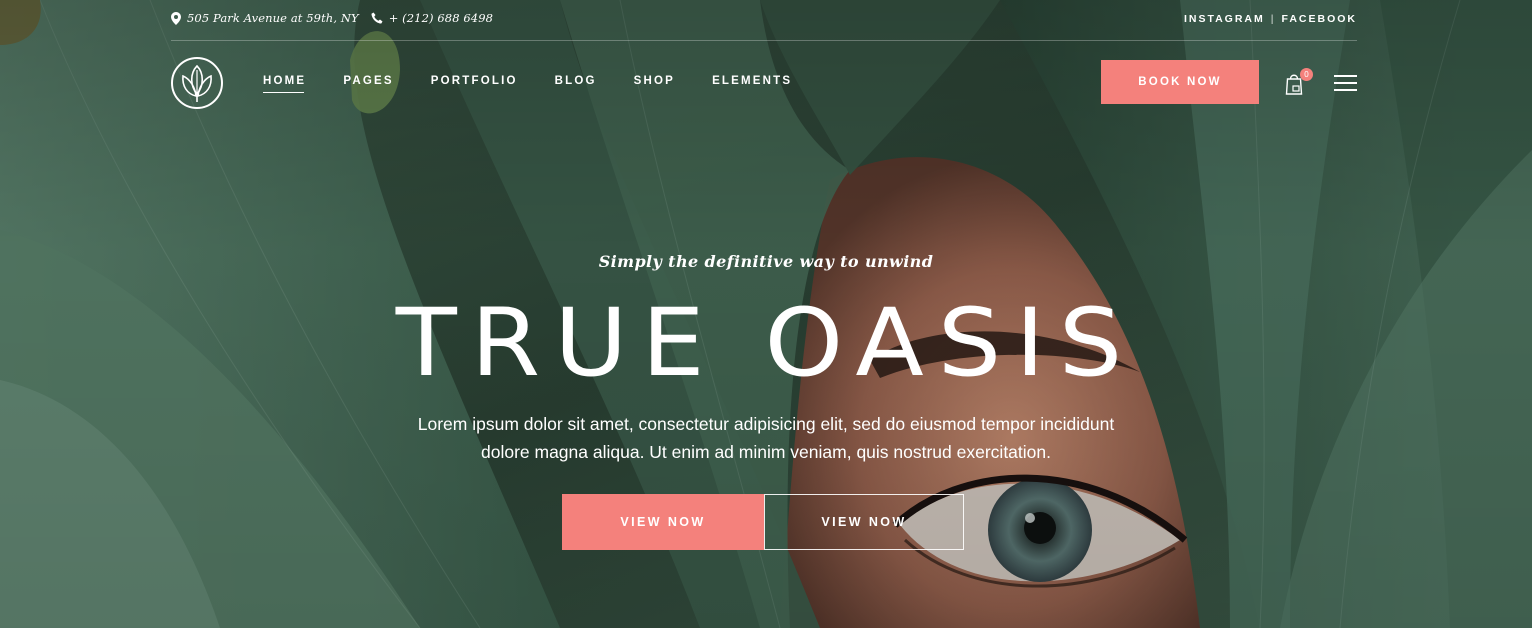 This screenshot has width=1532, height=628. Describe the element at coordinates (377, 18) in the screenshot. I see `phone-icon` at that location.